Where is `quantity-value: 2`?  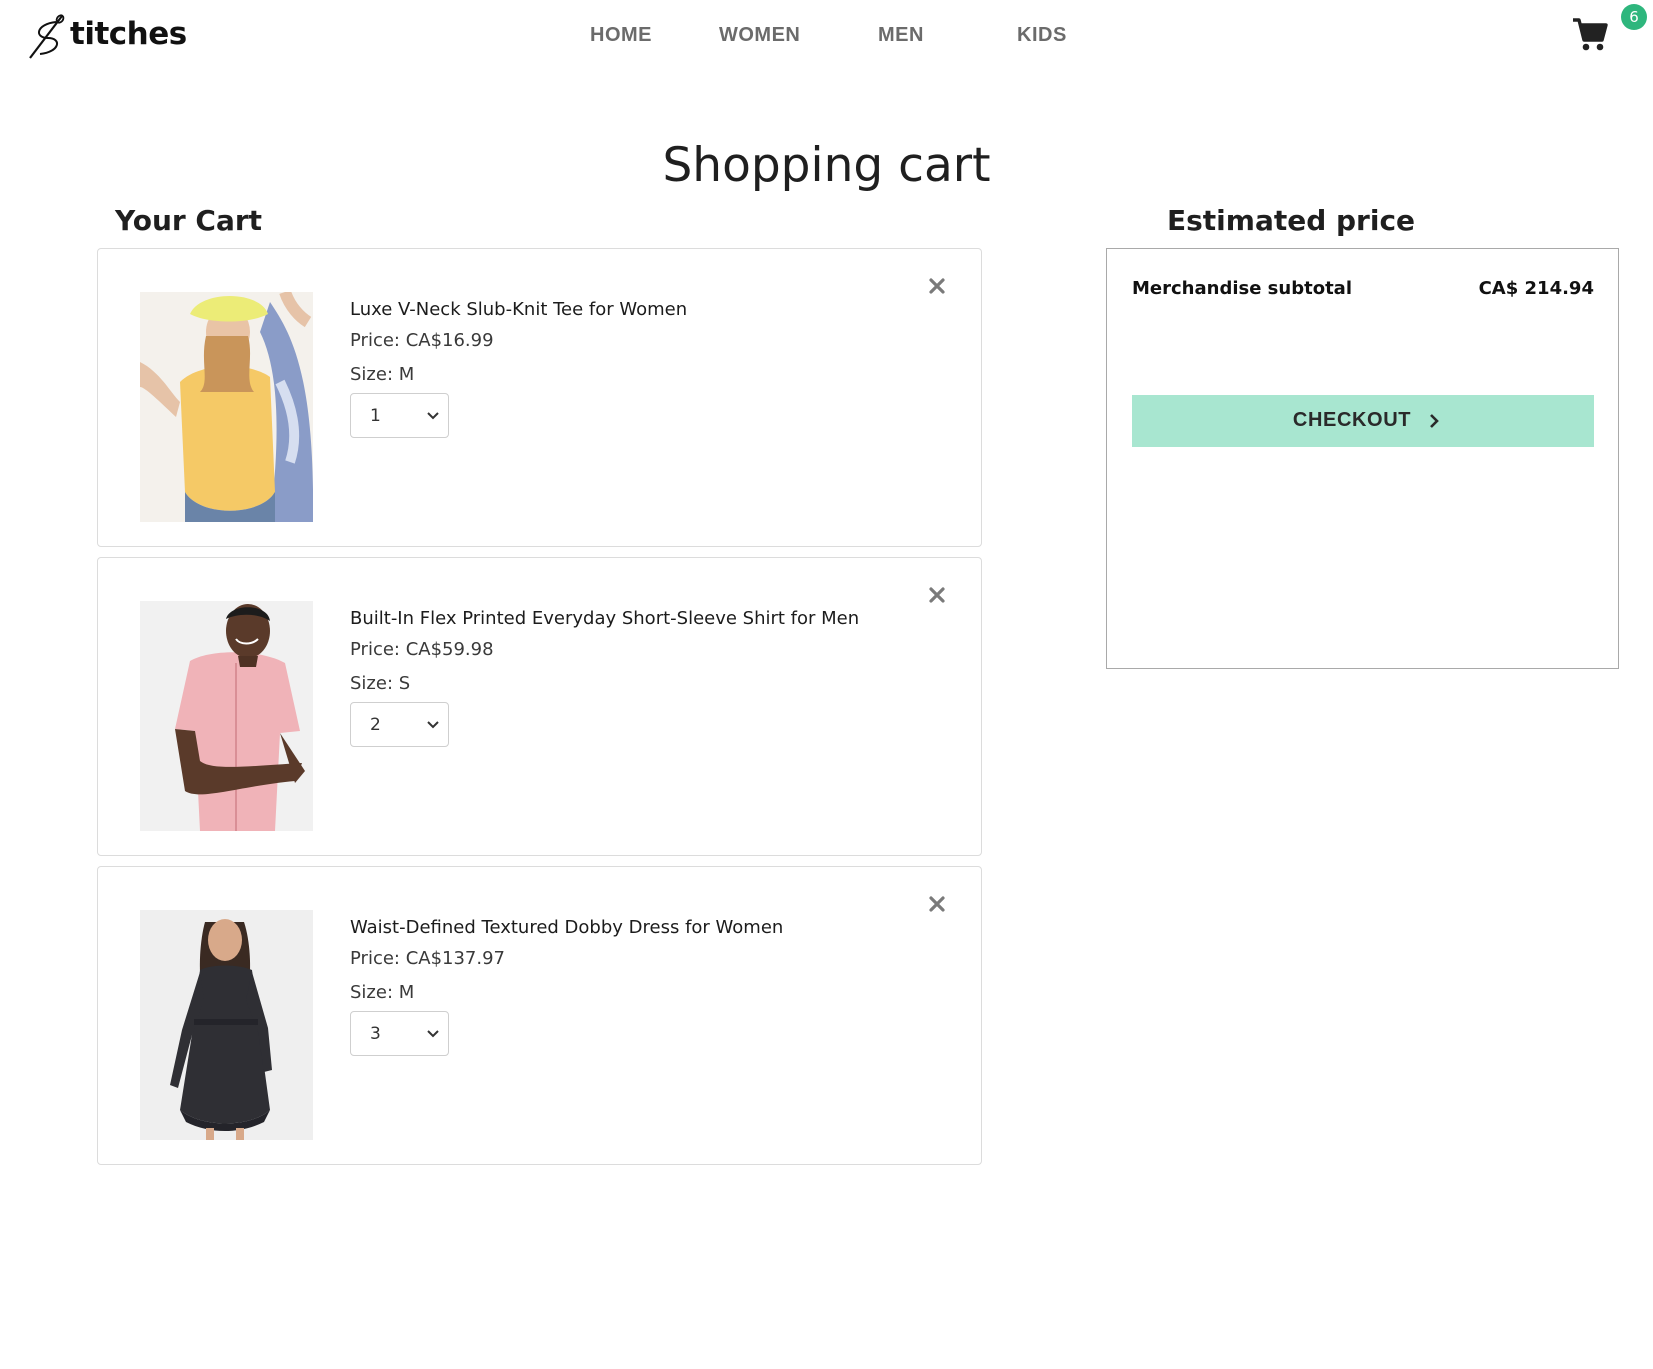
quantity-value: 2 is located at coordinates (375, 725).